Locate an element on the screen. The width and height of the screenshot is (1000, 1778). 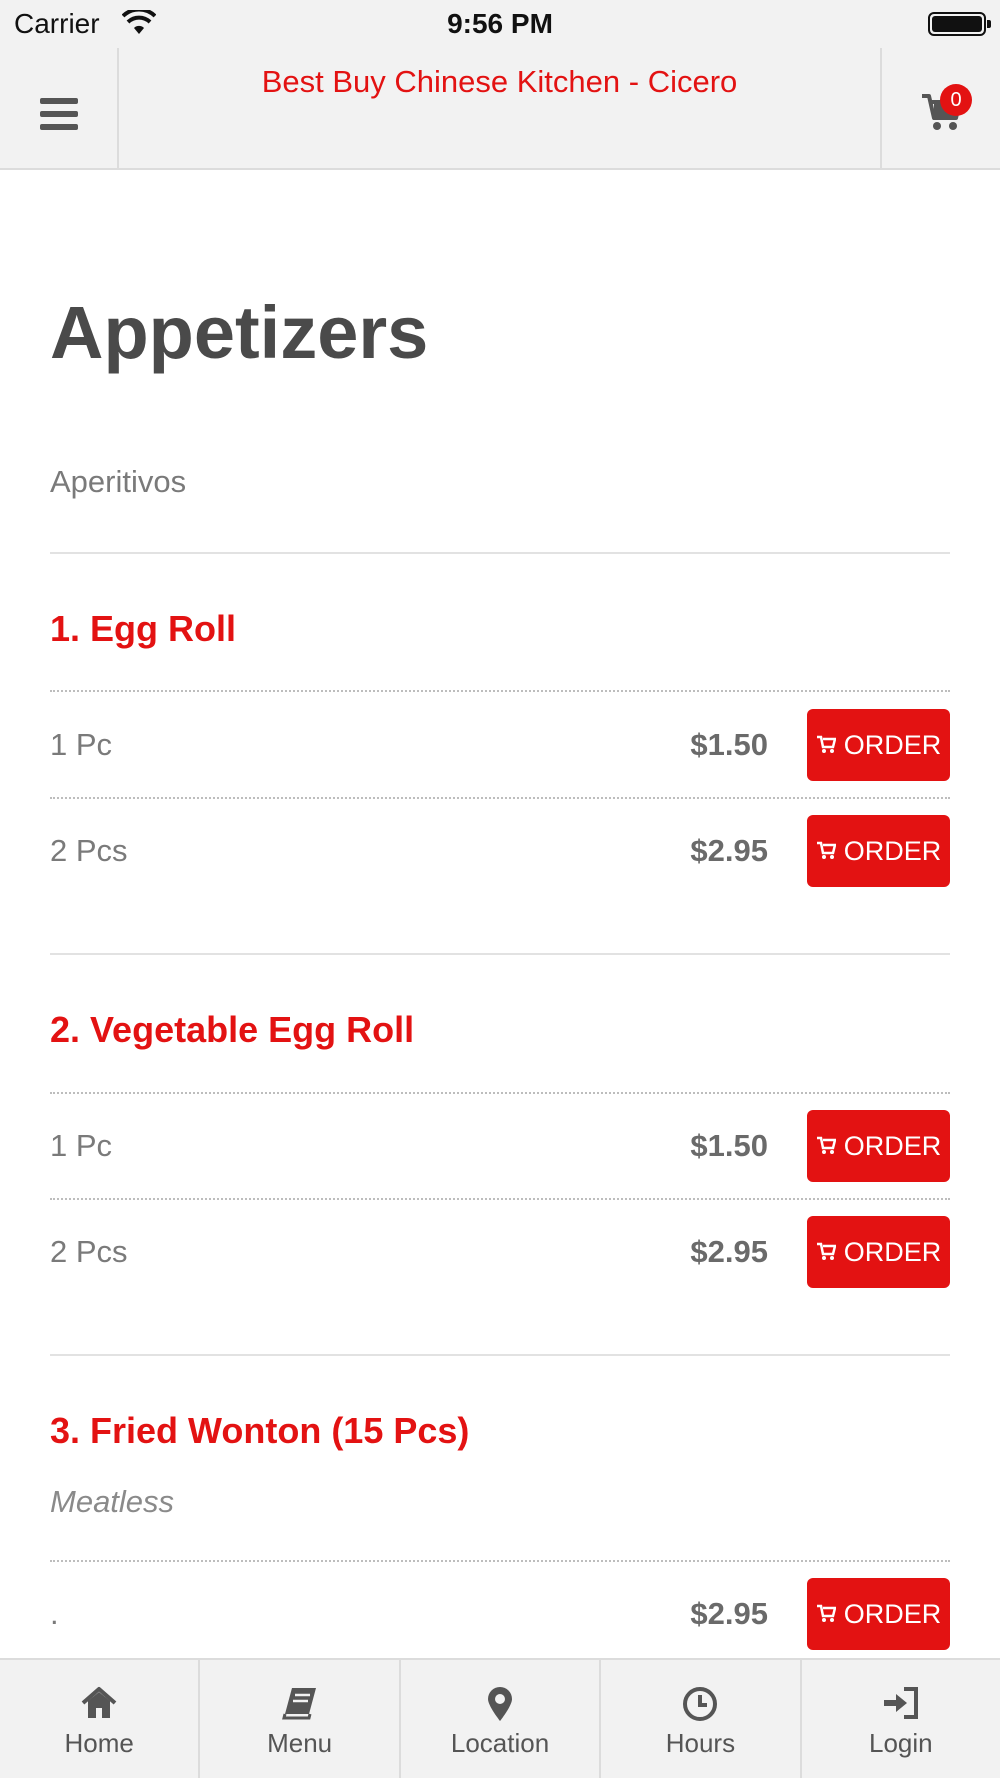
battery-icon is located at coordinates (959, 24).